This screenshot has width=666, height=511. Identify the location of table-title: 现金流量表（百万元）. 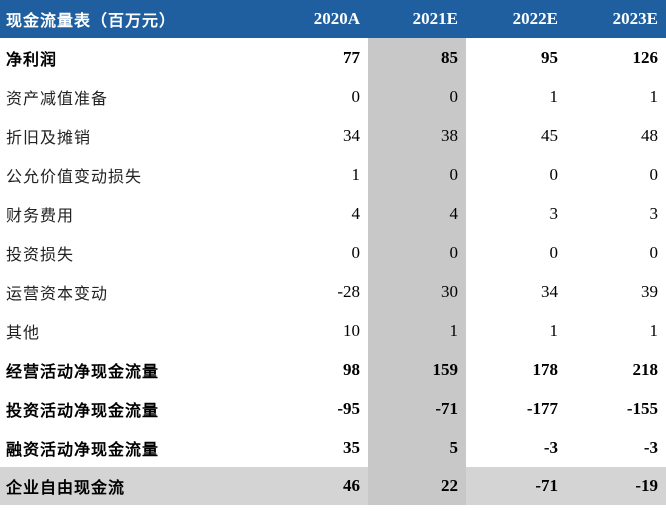
(146, 19).